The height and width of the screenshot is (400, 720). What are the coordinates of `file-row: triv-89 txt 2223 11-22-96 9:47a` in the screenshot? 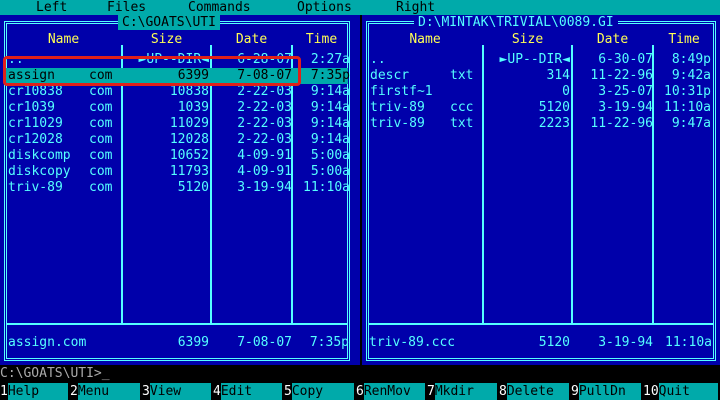 It's located at (539, 124).